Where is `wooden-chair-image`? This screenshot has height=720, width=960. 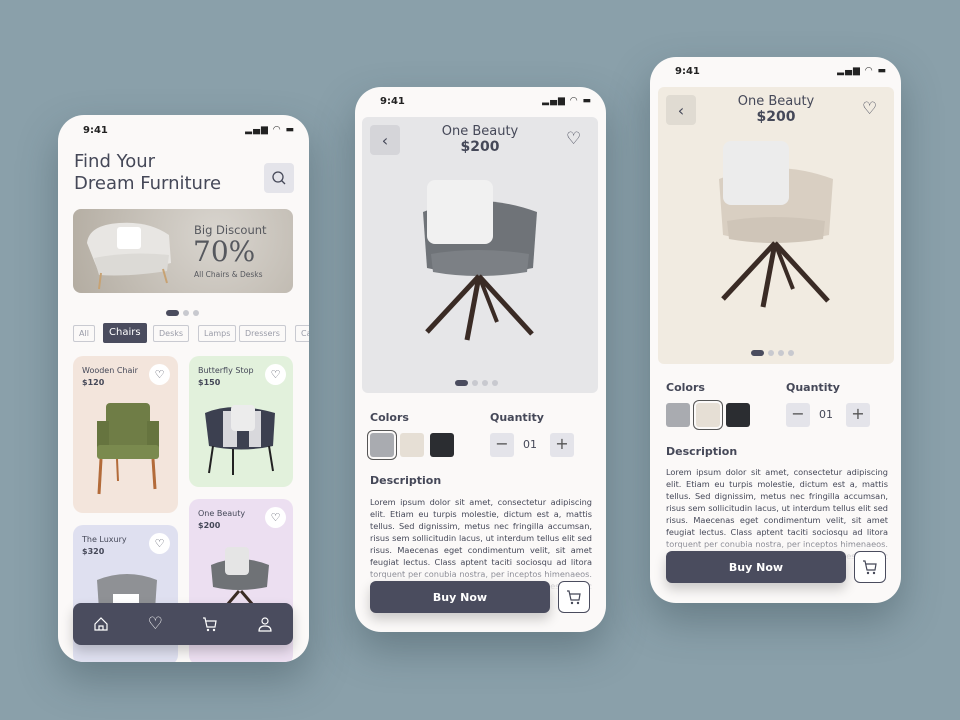 wooden-chair-image is located at coordinates (128, 449).